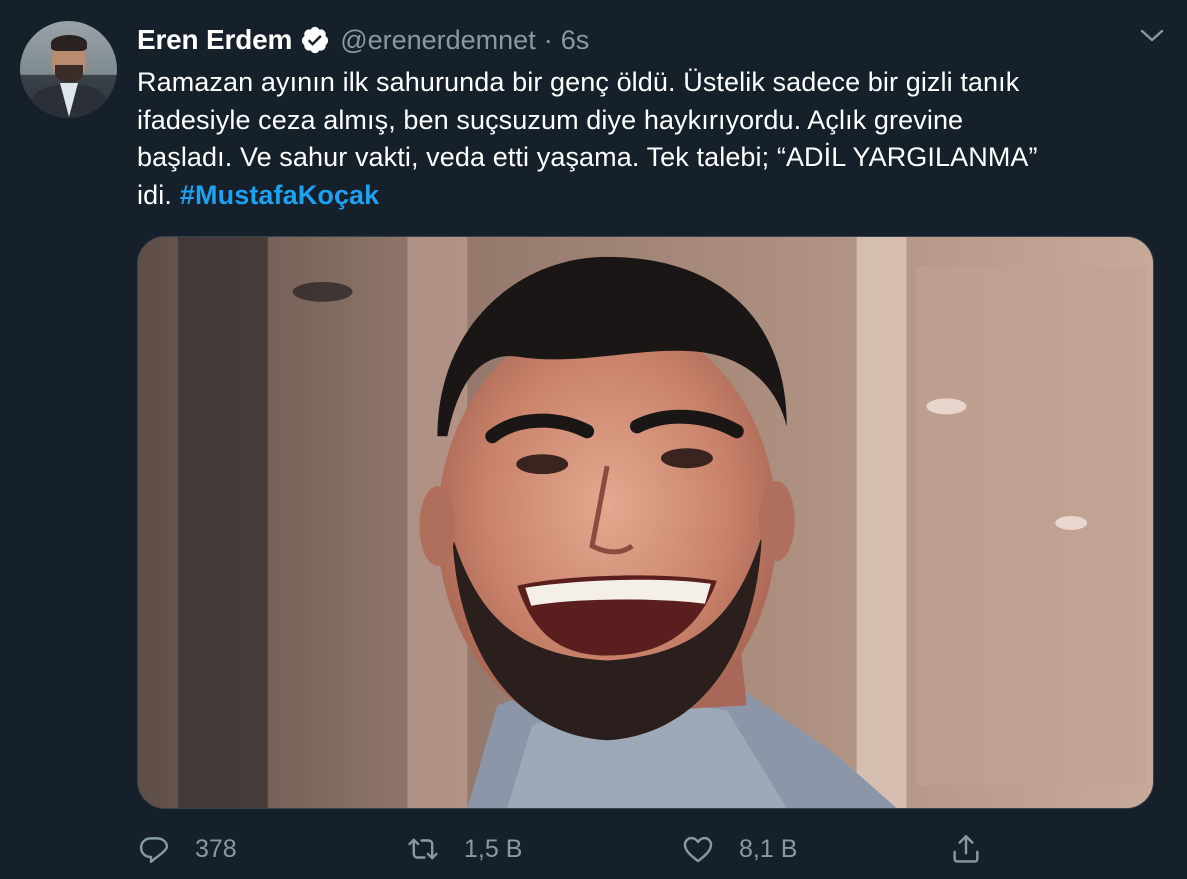 This screenshot has width=1187, height=879. What do you see at coordinates (187, 849) in the screenshot?
I see `reply-button: 378` at bounding box center [187, 849].